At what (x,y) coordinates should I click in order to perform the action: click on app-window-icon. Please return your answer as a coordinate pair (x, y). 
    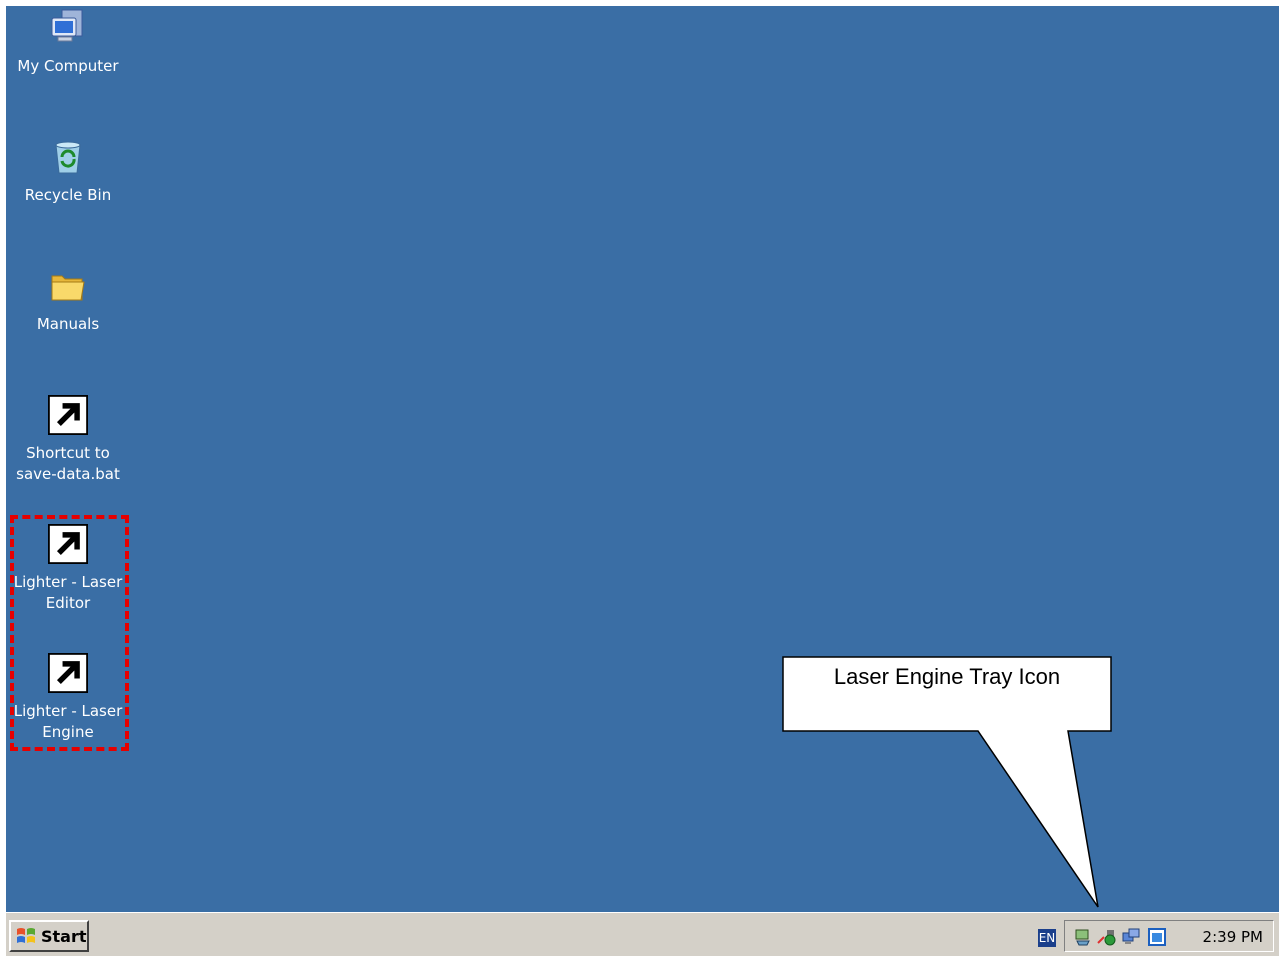
    Looking at the image, I should click on (1157, 937).